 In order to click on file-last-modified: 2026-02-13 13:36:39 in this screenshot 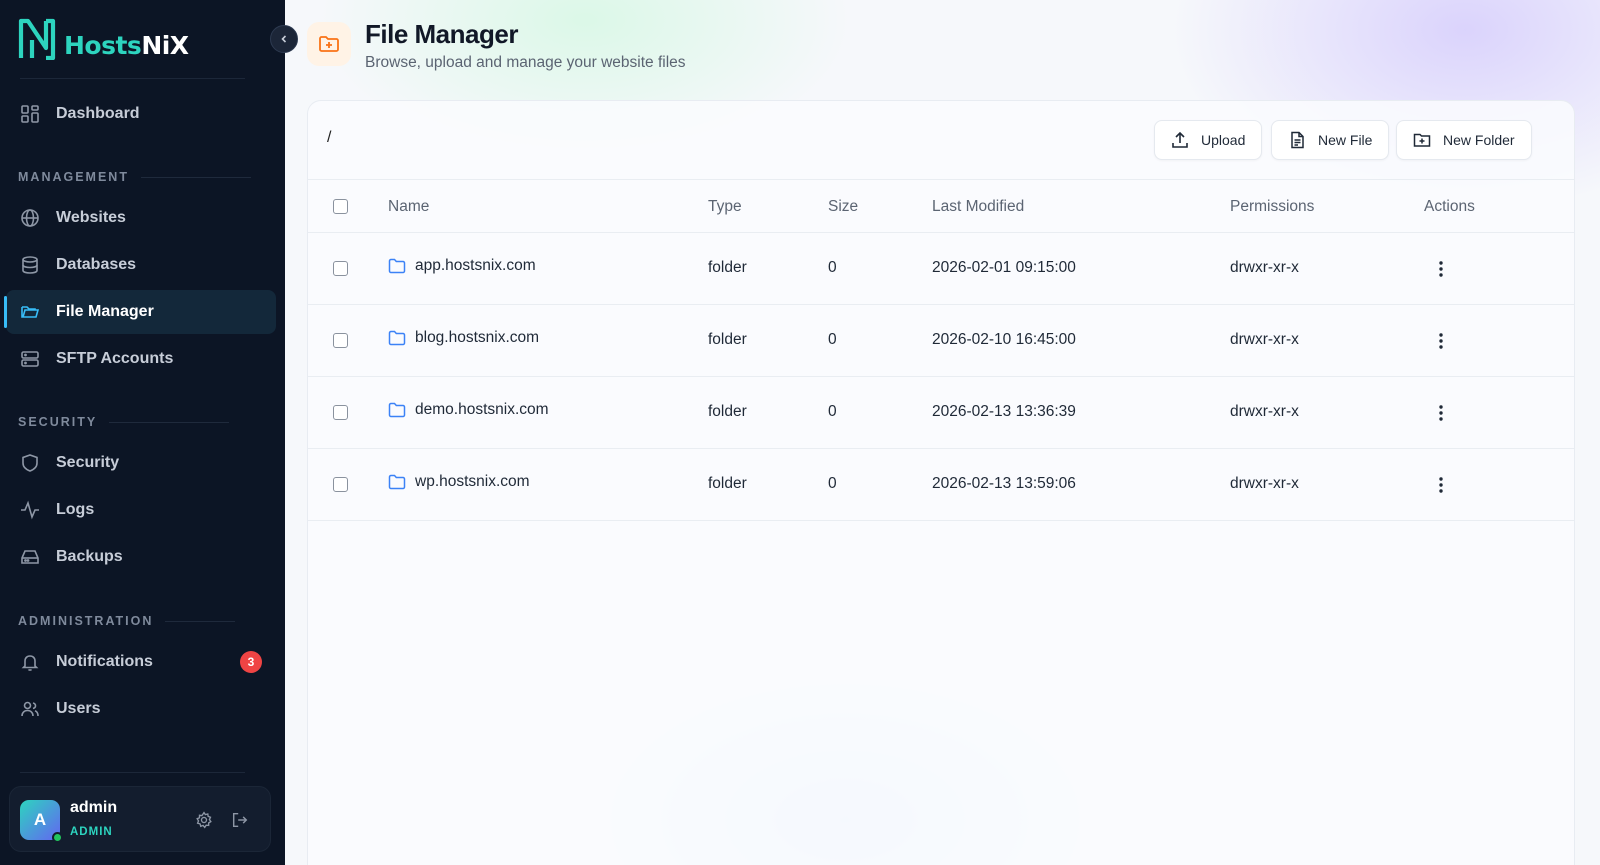, I will do `click(1004, 411)`.